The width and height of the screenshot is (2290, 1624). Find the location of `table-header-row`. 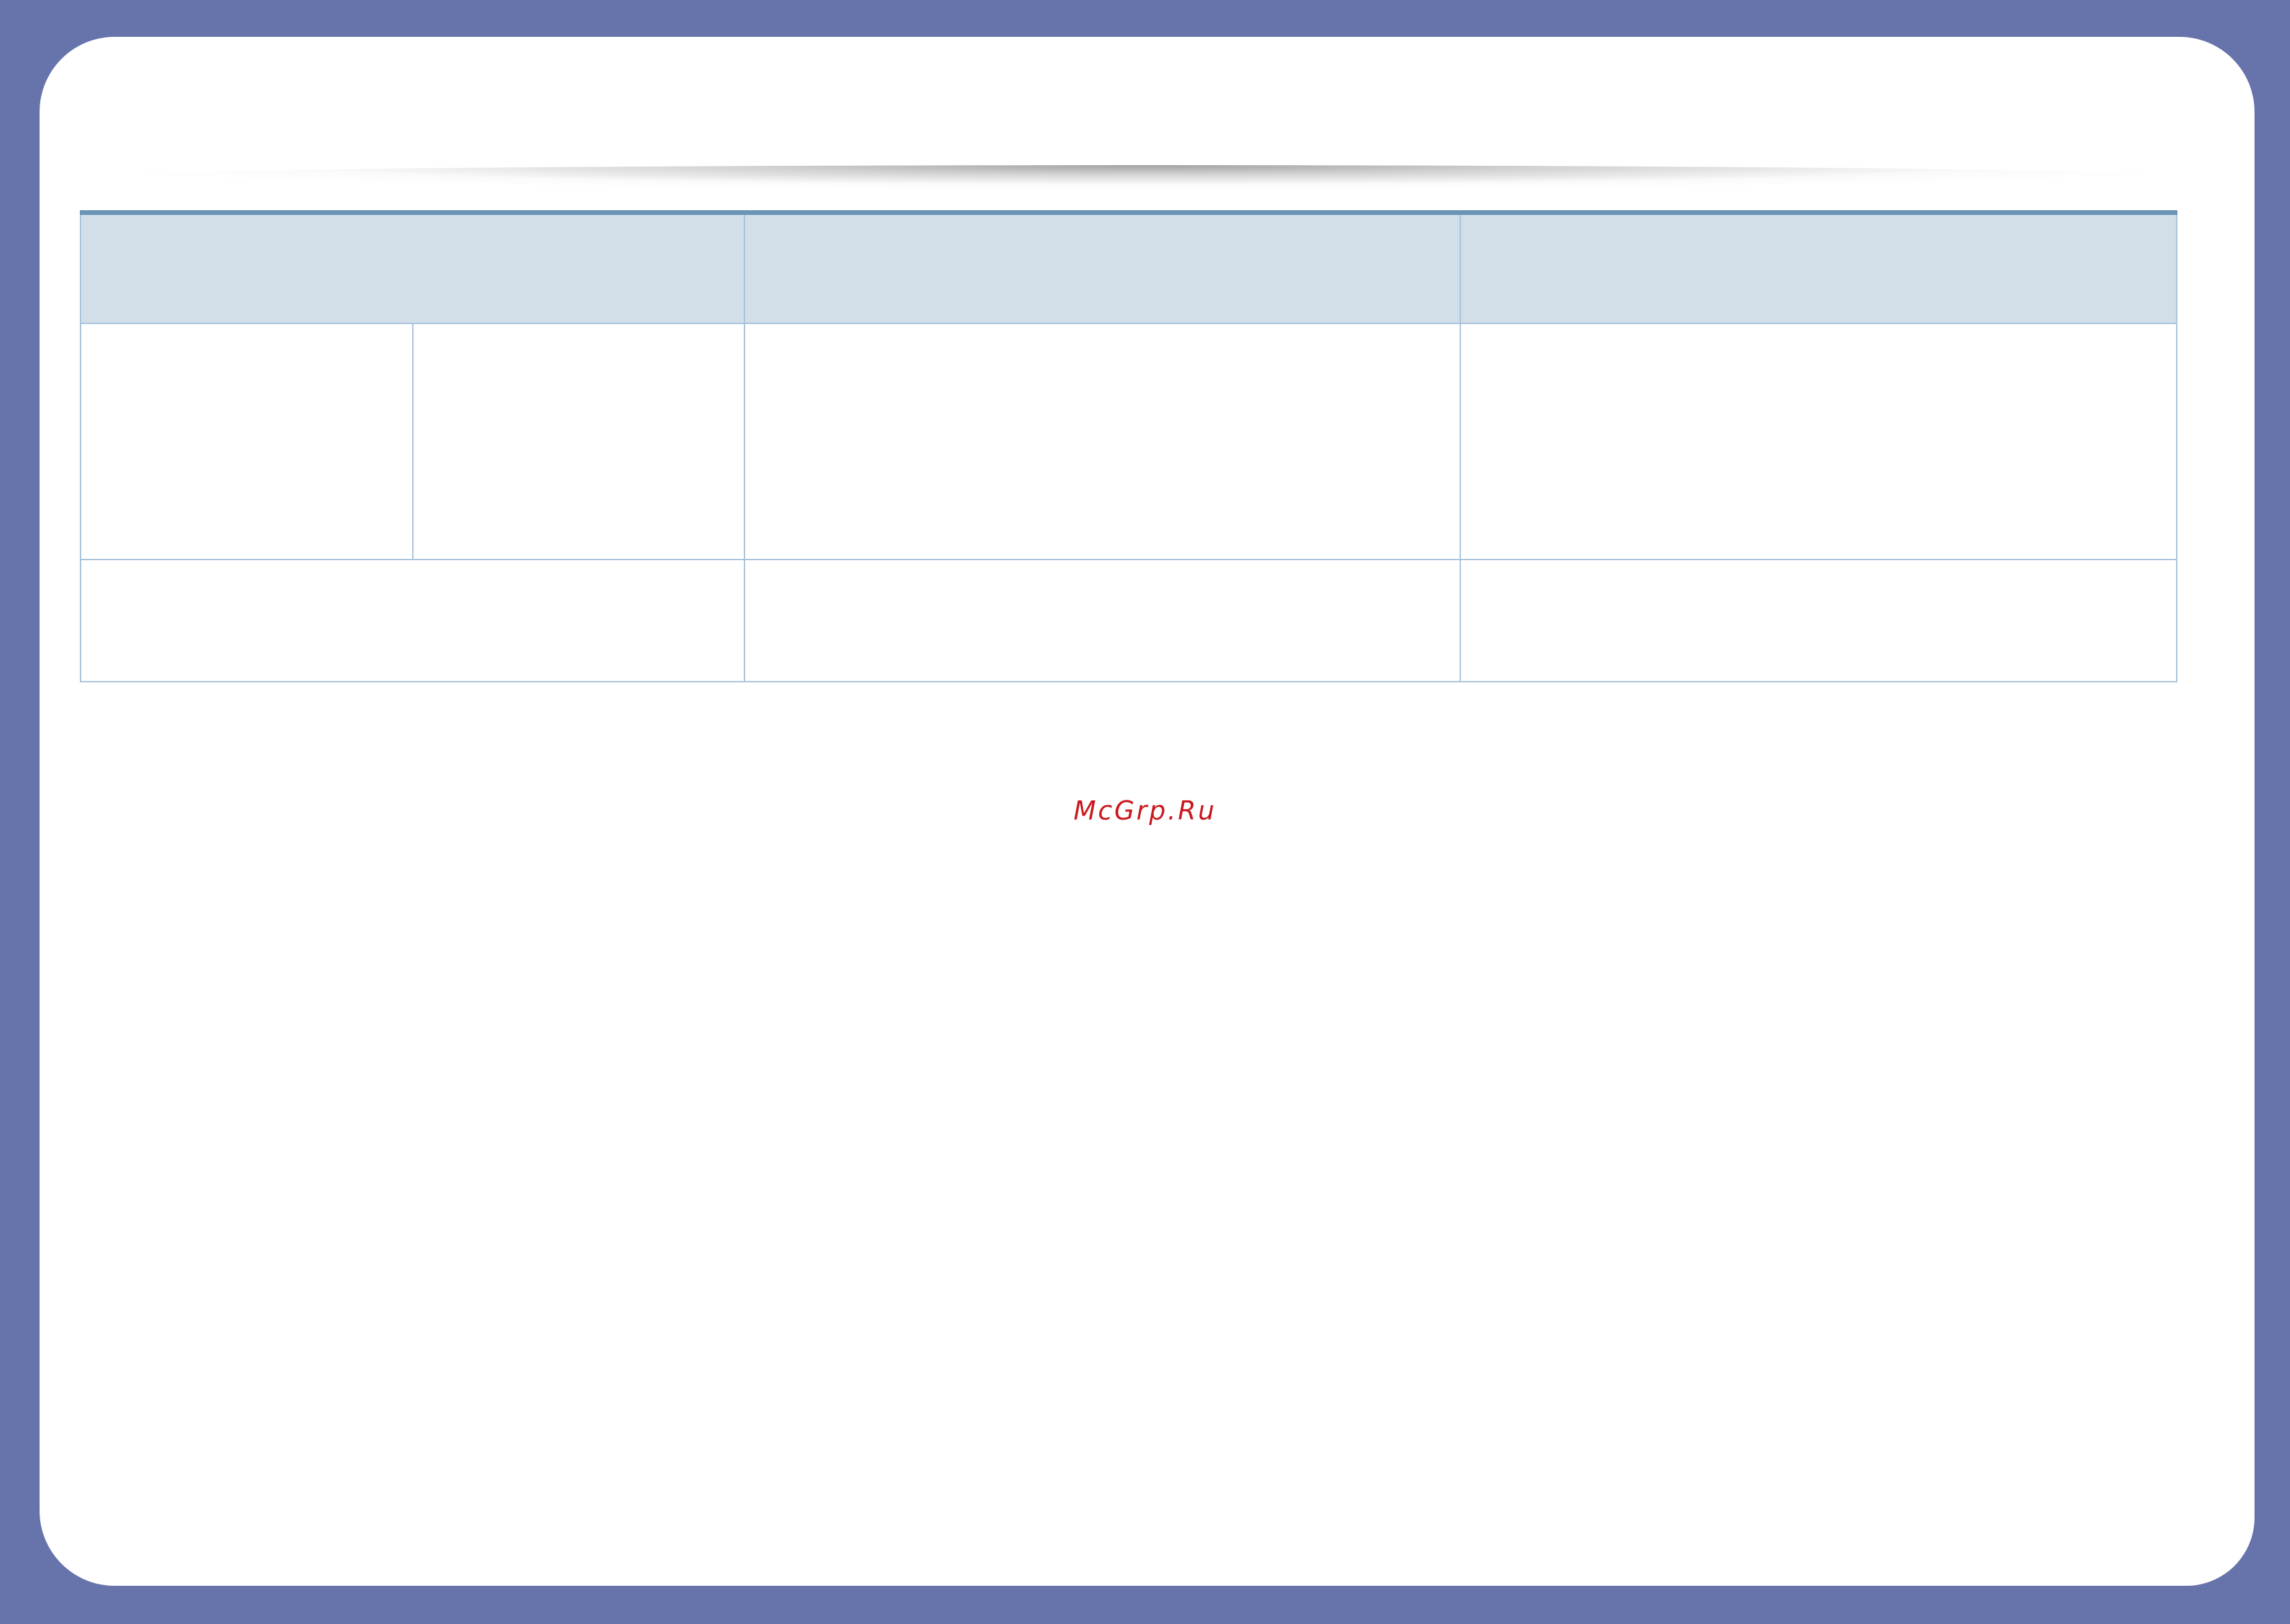

table-header-row is located at coordinates (1128, 268).